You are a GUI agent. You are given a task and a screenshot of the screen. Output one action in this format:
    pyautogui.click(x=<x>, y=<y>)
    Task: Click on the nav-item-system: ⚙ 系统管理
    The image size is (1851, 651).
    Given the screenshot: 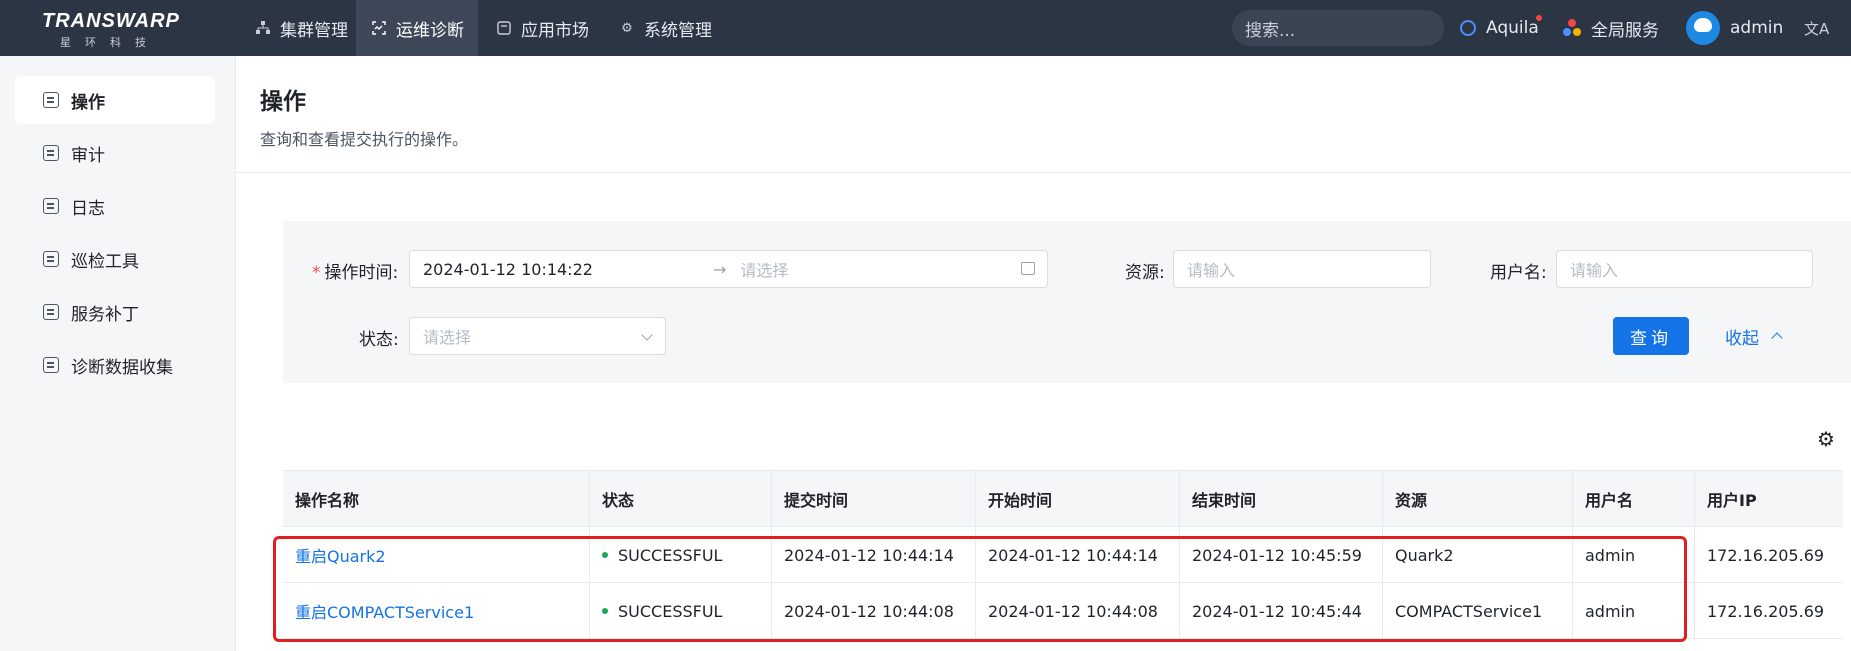 What is the action you would take?
    pyautogui.click(x=665, y=28)
    